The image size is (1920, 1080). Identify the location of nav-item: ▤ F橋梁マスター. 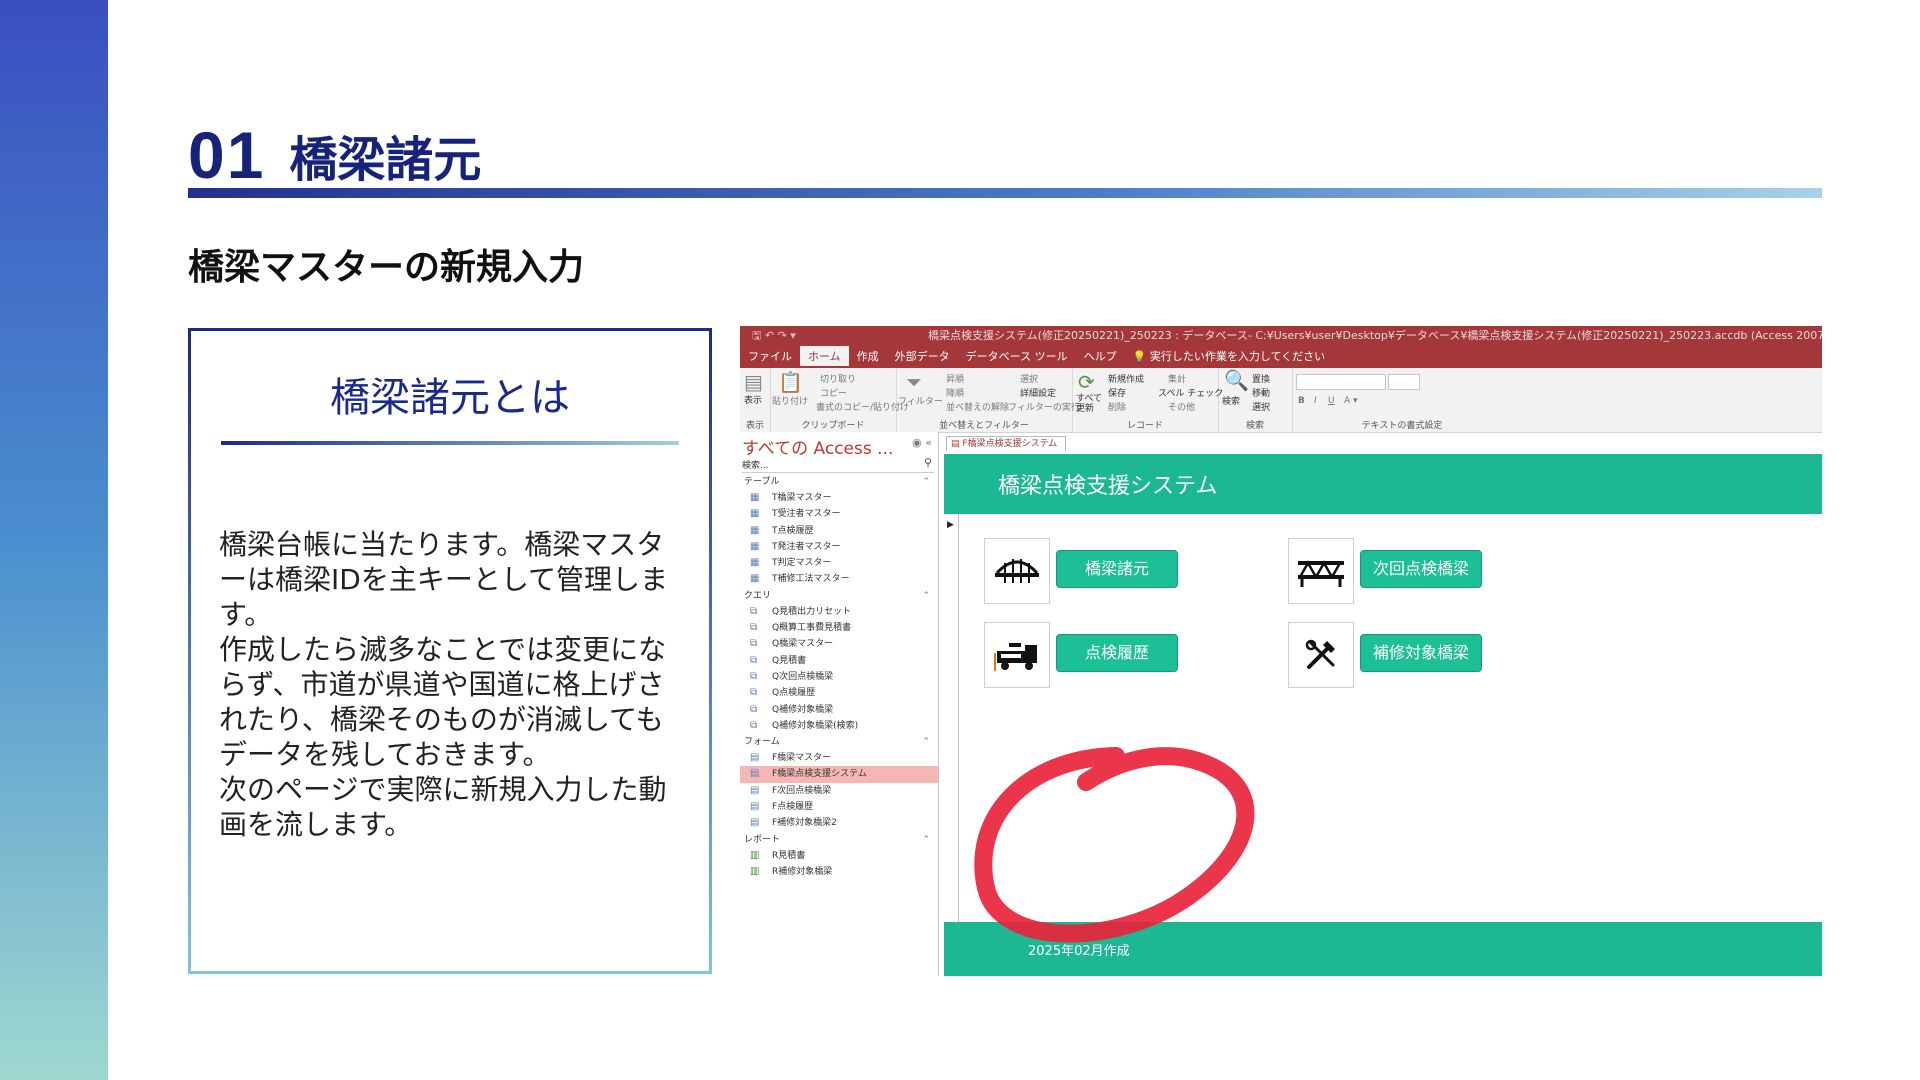
(839, 758).